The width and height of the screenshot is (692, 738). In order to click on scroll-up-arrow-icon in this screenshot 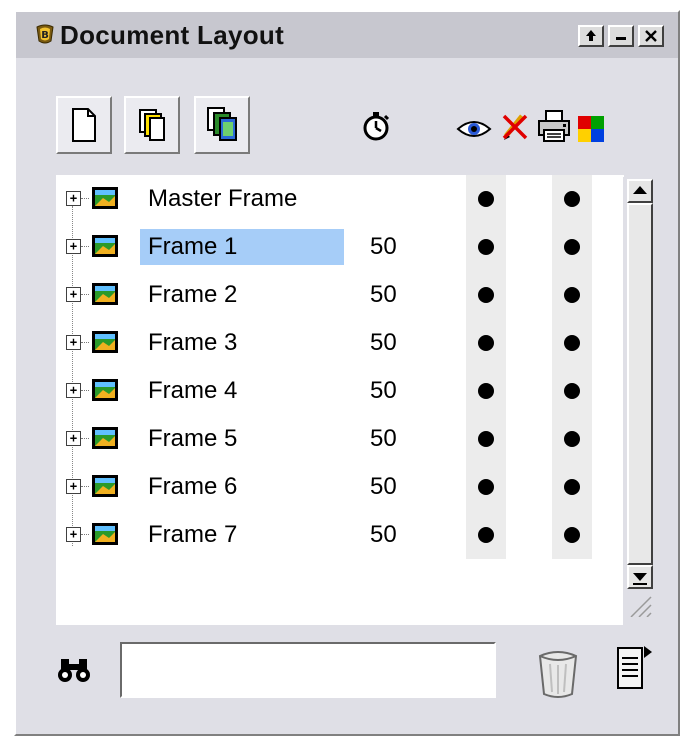, I will do `click(640, 190)`.